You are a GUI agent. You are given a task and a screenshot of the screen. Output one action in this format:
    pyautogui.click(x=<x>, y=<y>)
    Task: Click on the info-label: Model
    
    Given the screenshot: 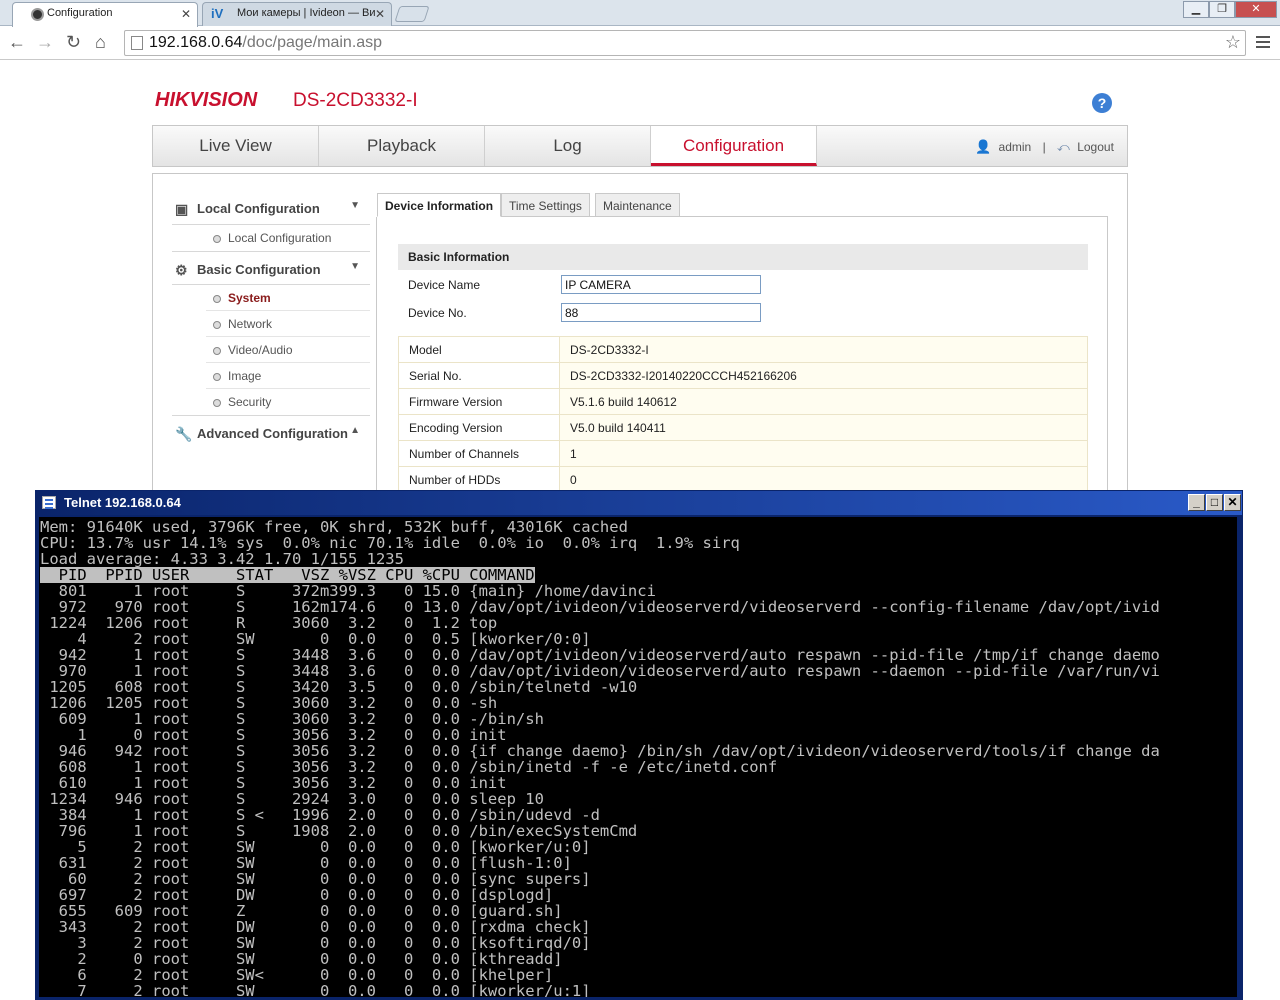 What is the action you would take?
    pyautogui.click(x=479, y=349)
    